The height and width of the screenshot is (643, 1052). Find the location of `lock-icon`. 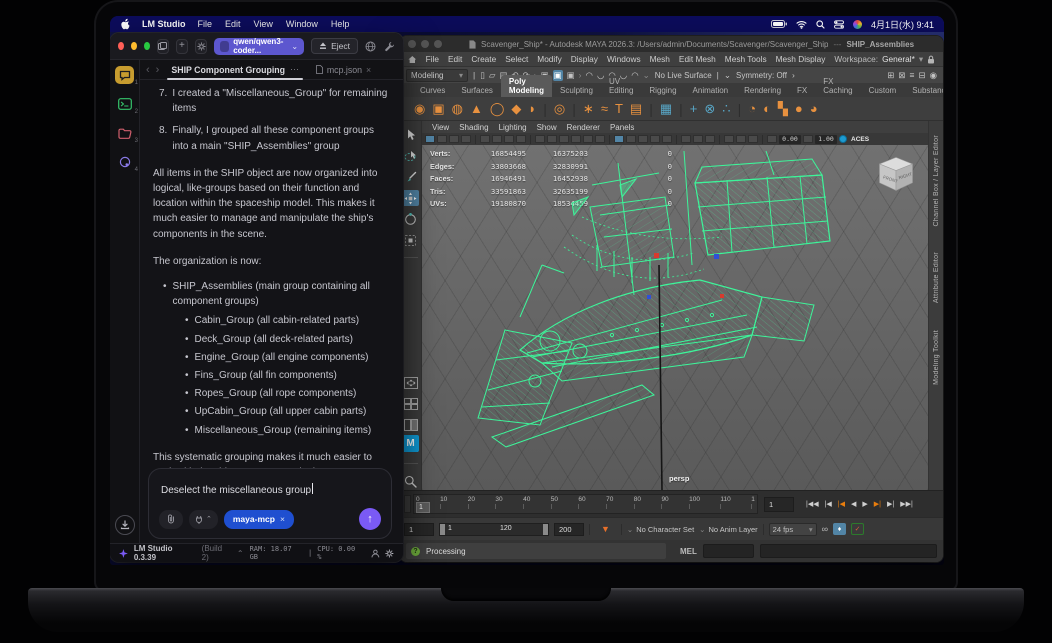

lock-icon is located at coordinates (931, 59).